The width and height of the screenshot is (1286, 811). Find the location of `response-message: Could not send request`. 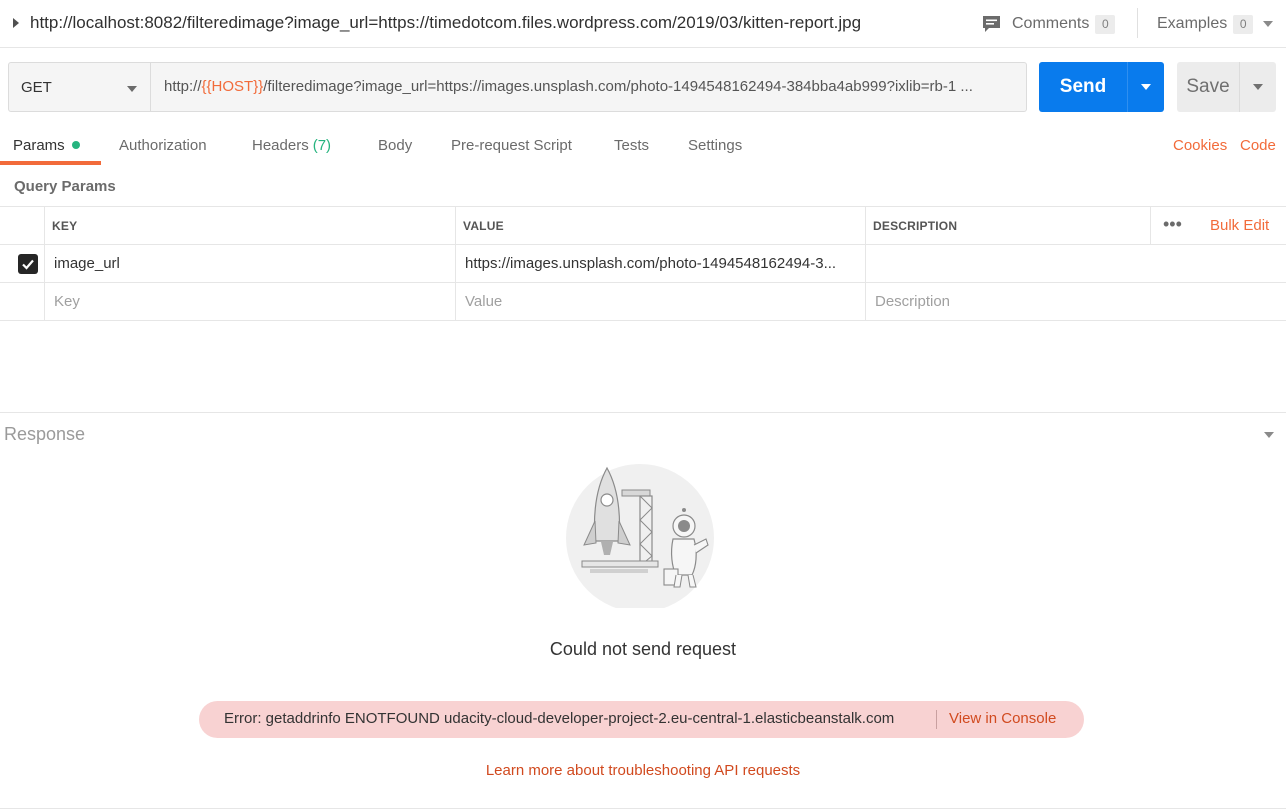

response-message: Could not send request is located at coordinates (643, 649).